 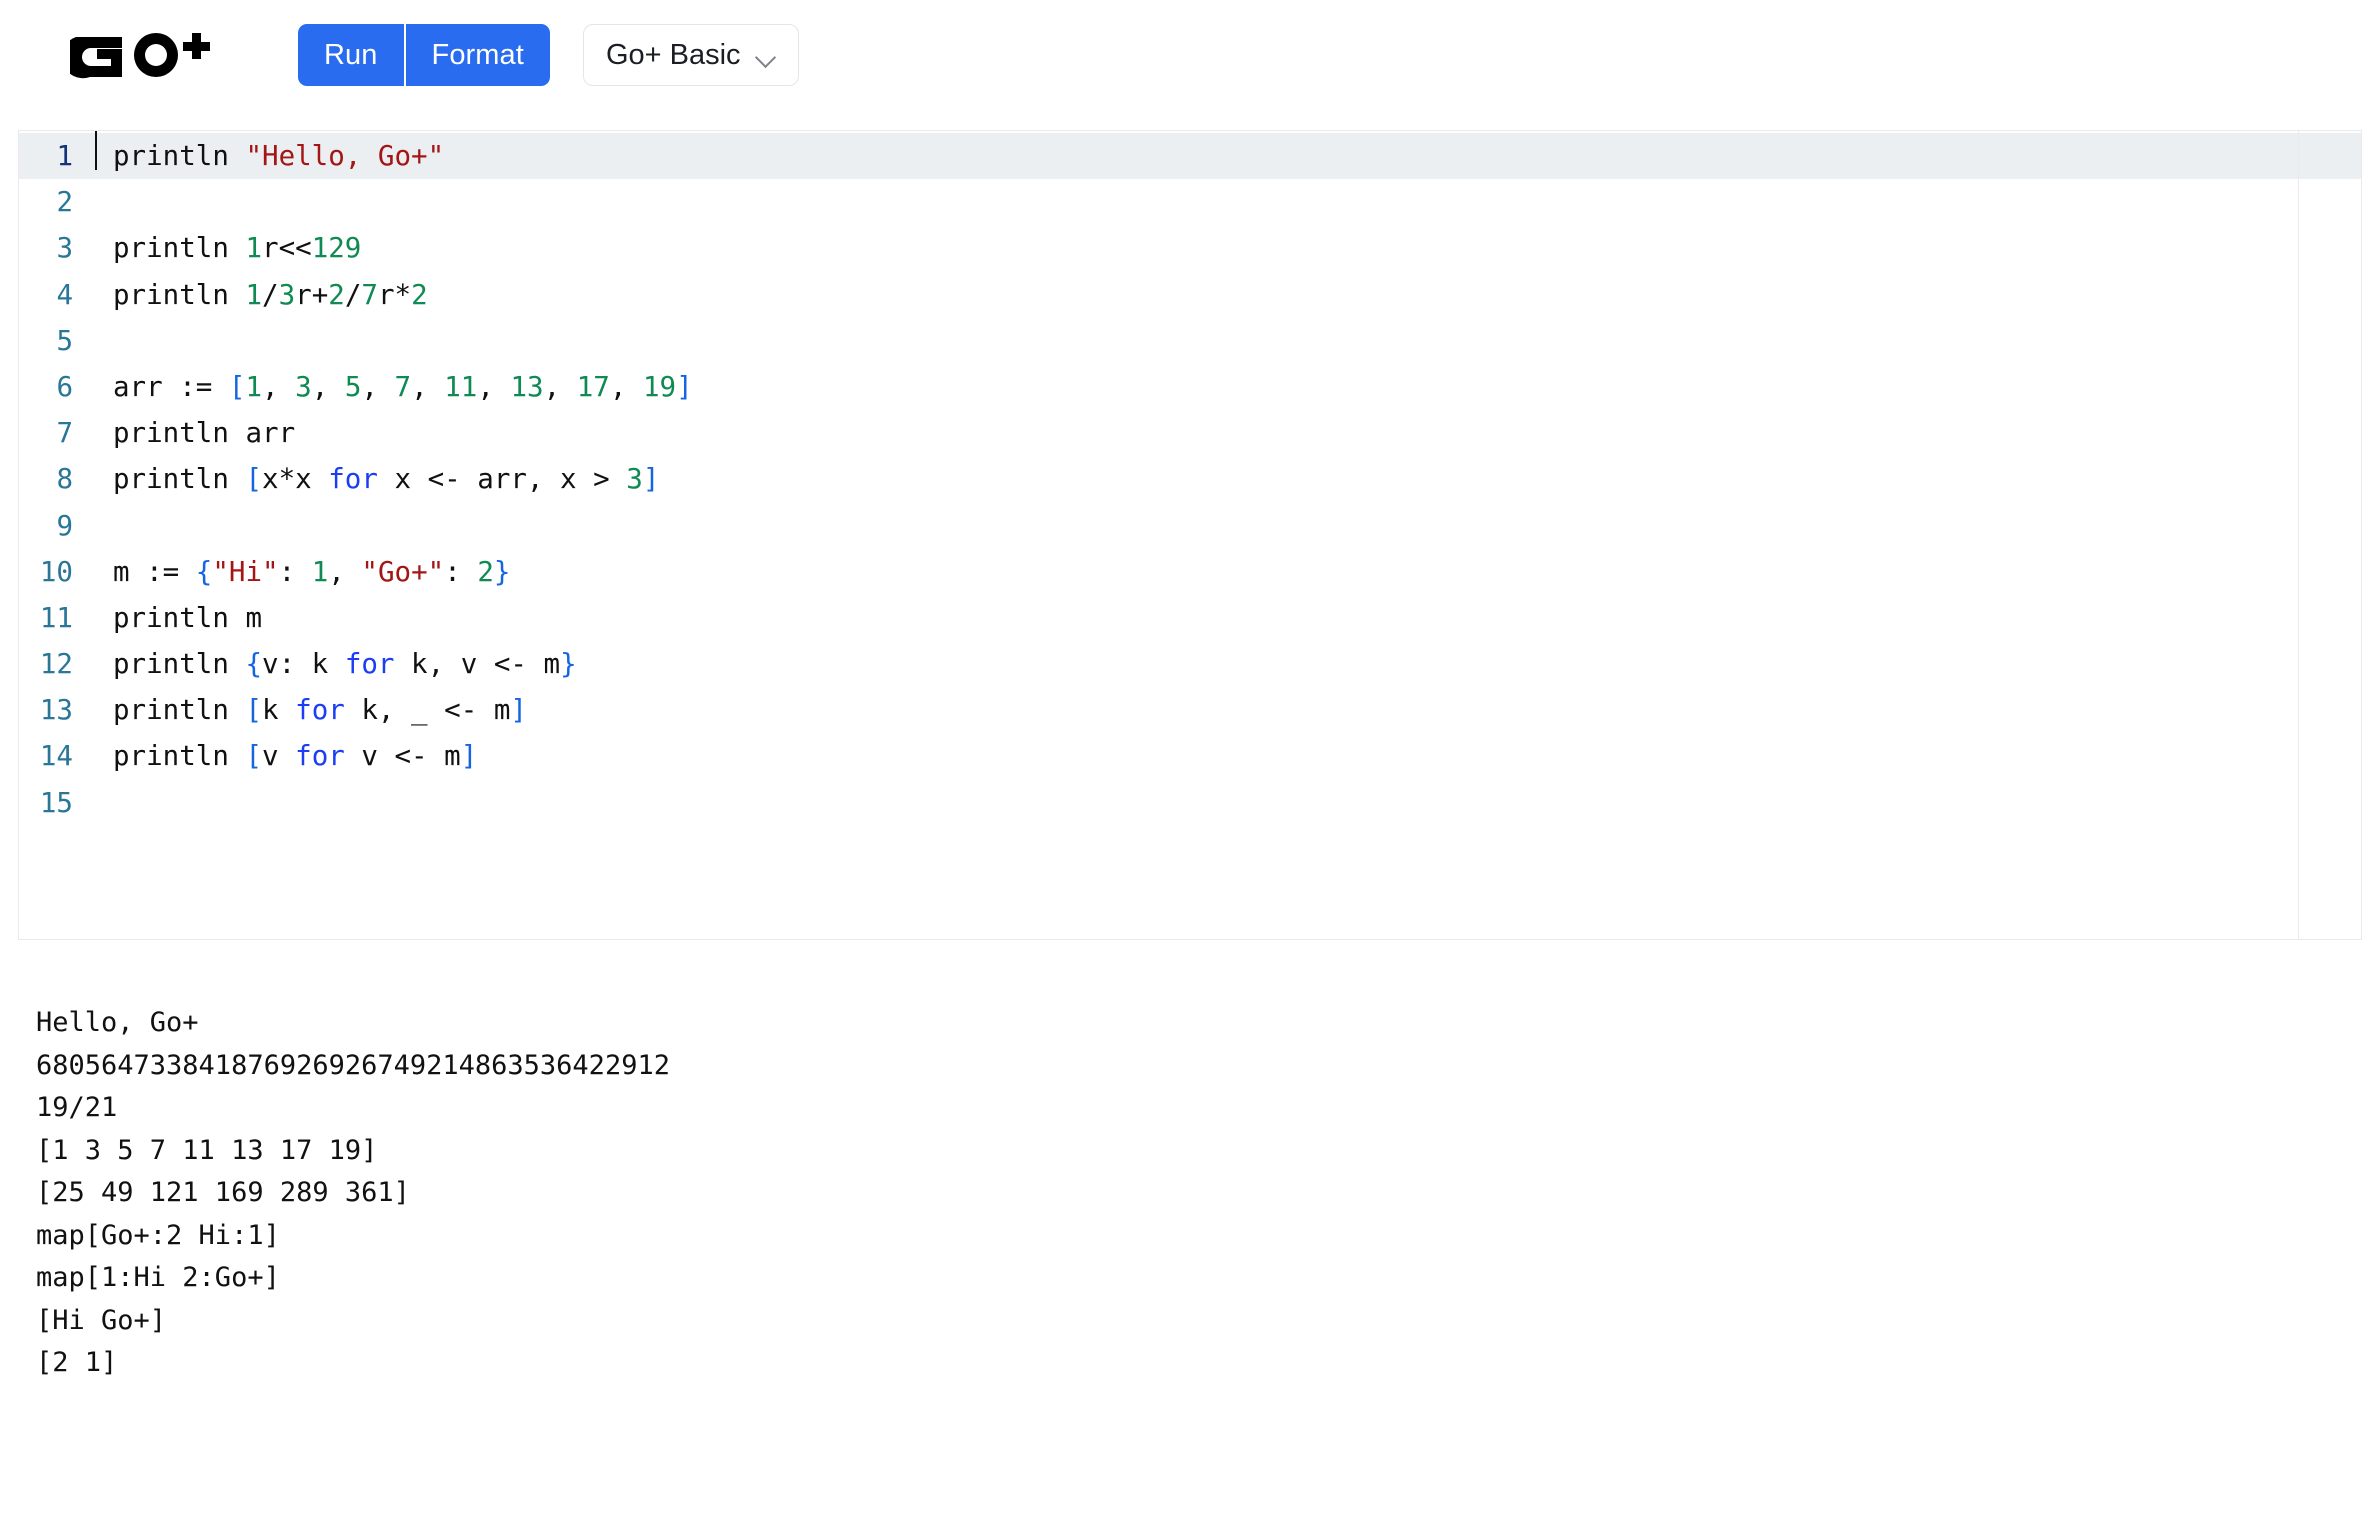 I want to click on code-line-content: println {v: k for k, v <- m}, so click(x=1228, y=664).